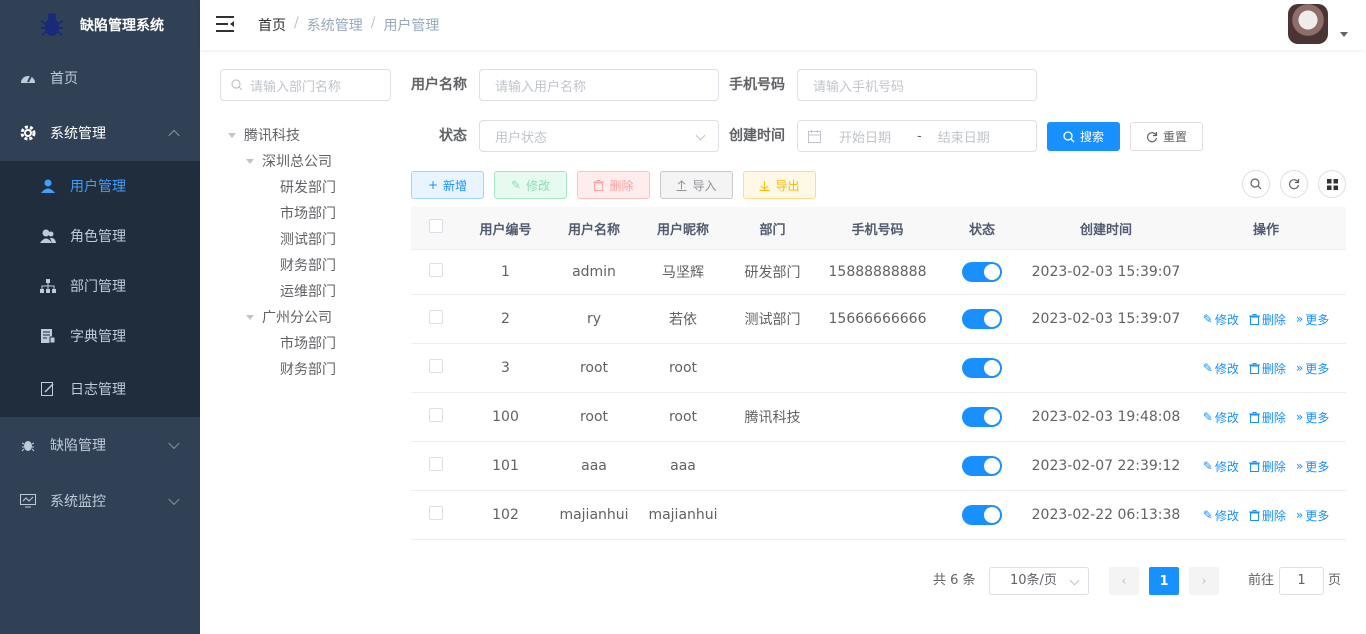 The height and width of the screenshot is (634, 1366). I want to click on sidebar-item-depts: 部门管理, so click(100, 286).